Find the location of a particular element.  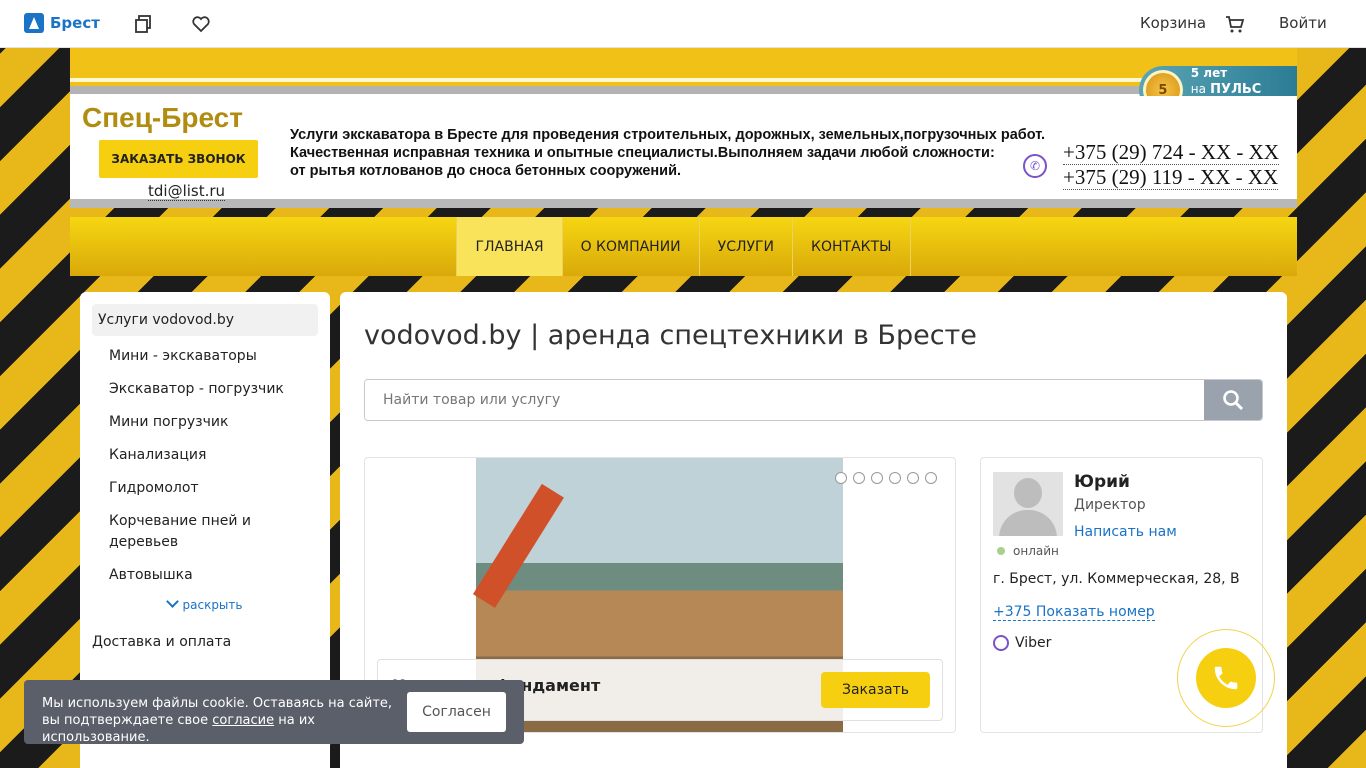

slider-dots is located at coordinates (886, 478).